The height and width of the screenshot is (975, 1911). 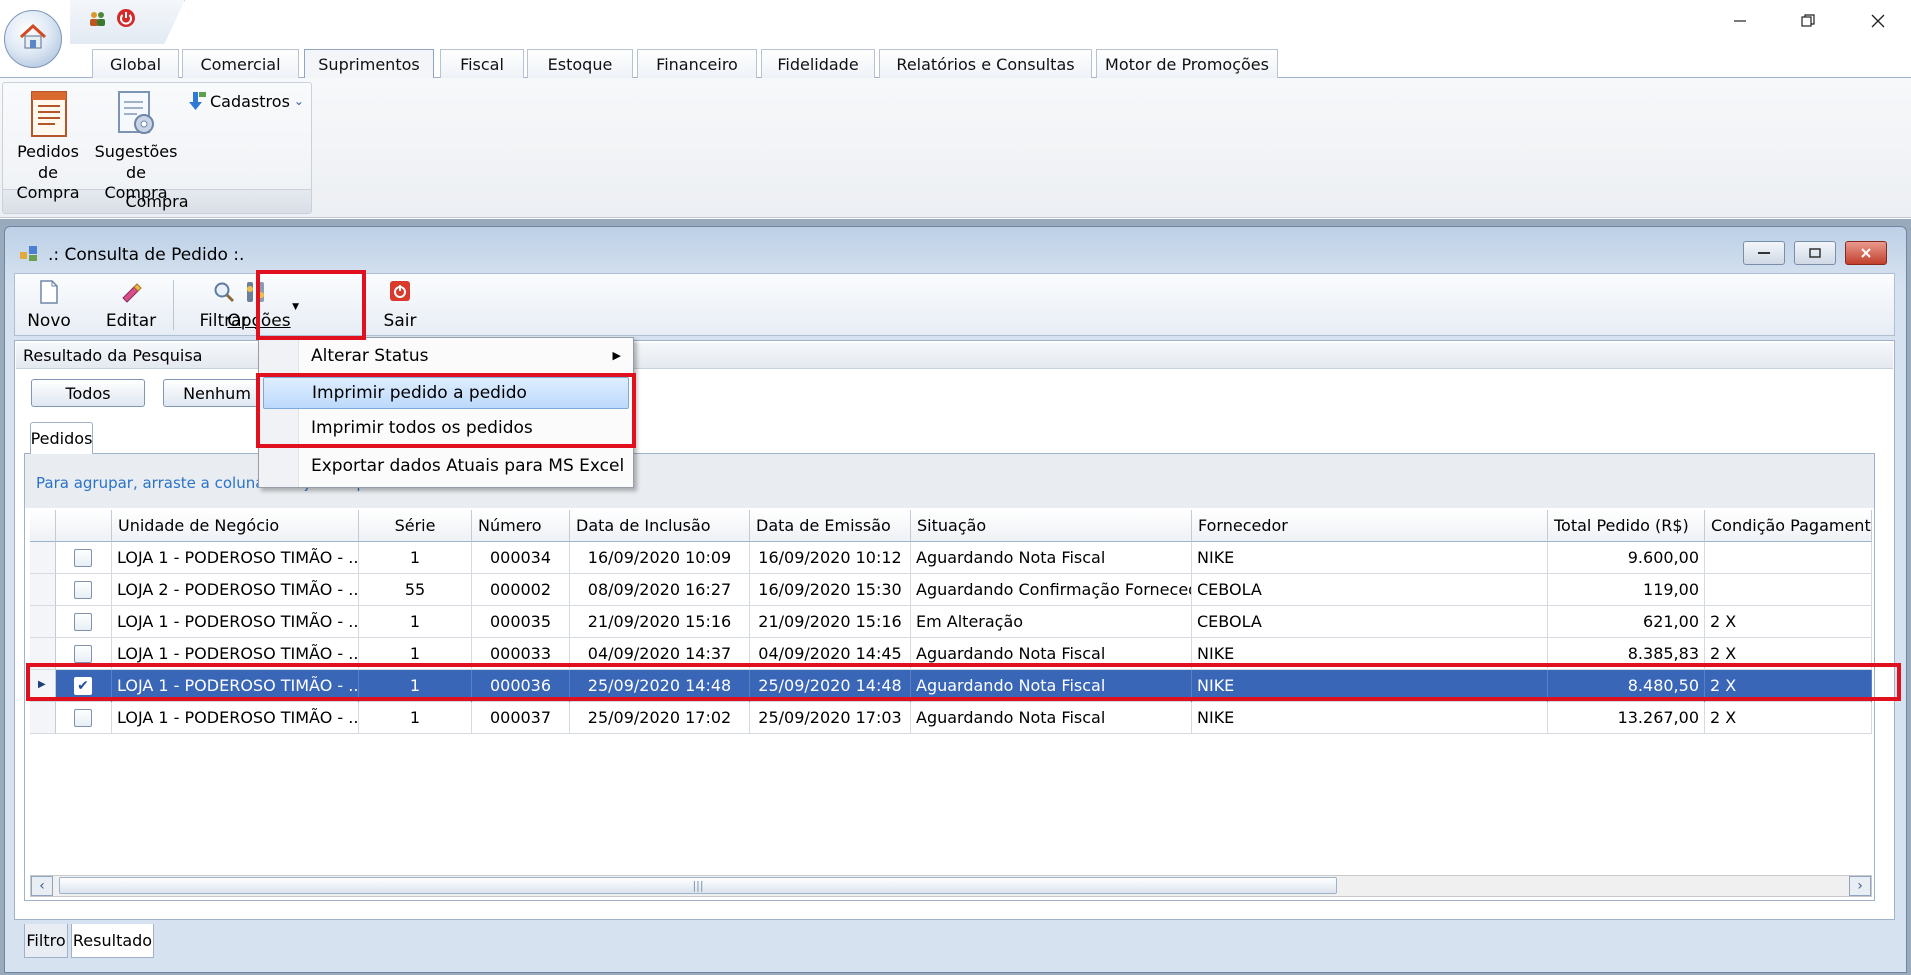 What do you see at coordinates (29, 254) in the screenshot?
I see `window-icon` at bounding box center [29, 254].